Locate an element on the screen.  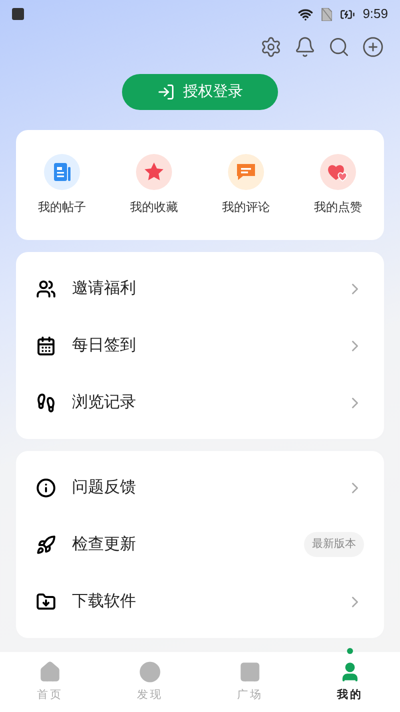
wifi-icon is located at coordinates (305, 14).